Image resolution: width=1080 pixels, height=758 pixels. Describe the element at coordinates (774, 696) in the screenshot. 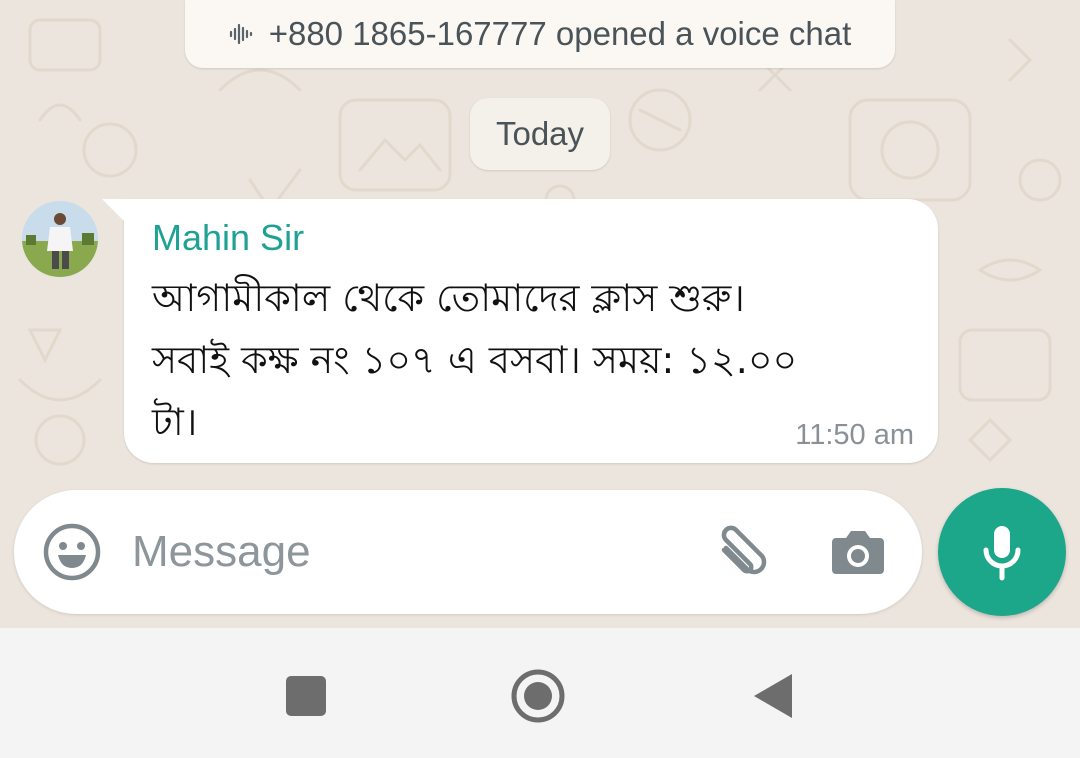

I see `back-triangle-icon` at that location.